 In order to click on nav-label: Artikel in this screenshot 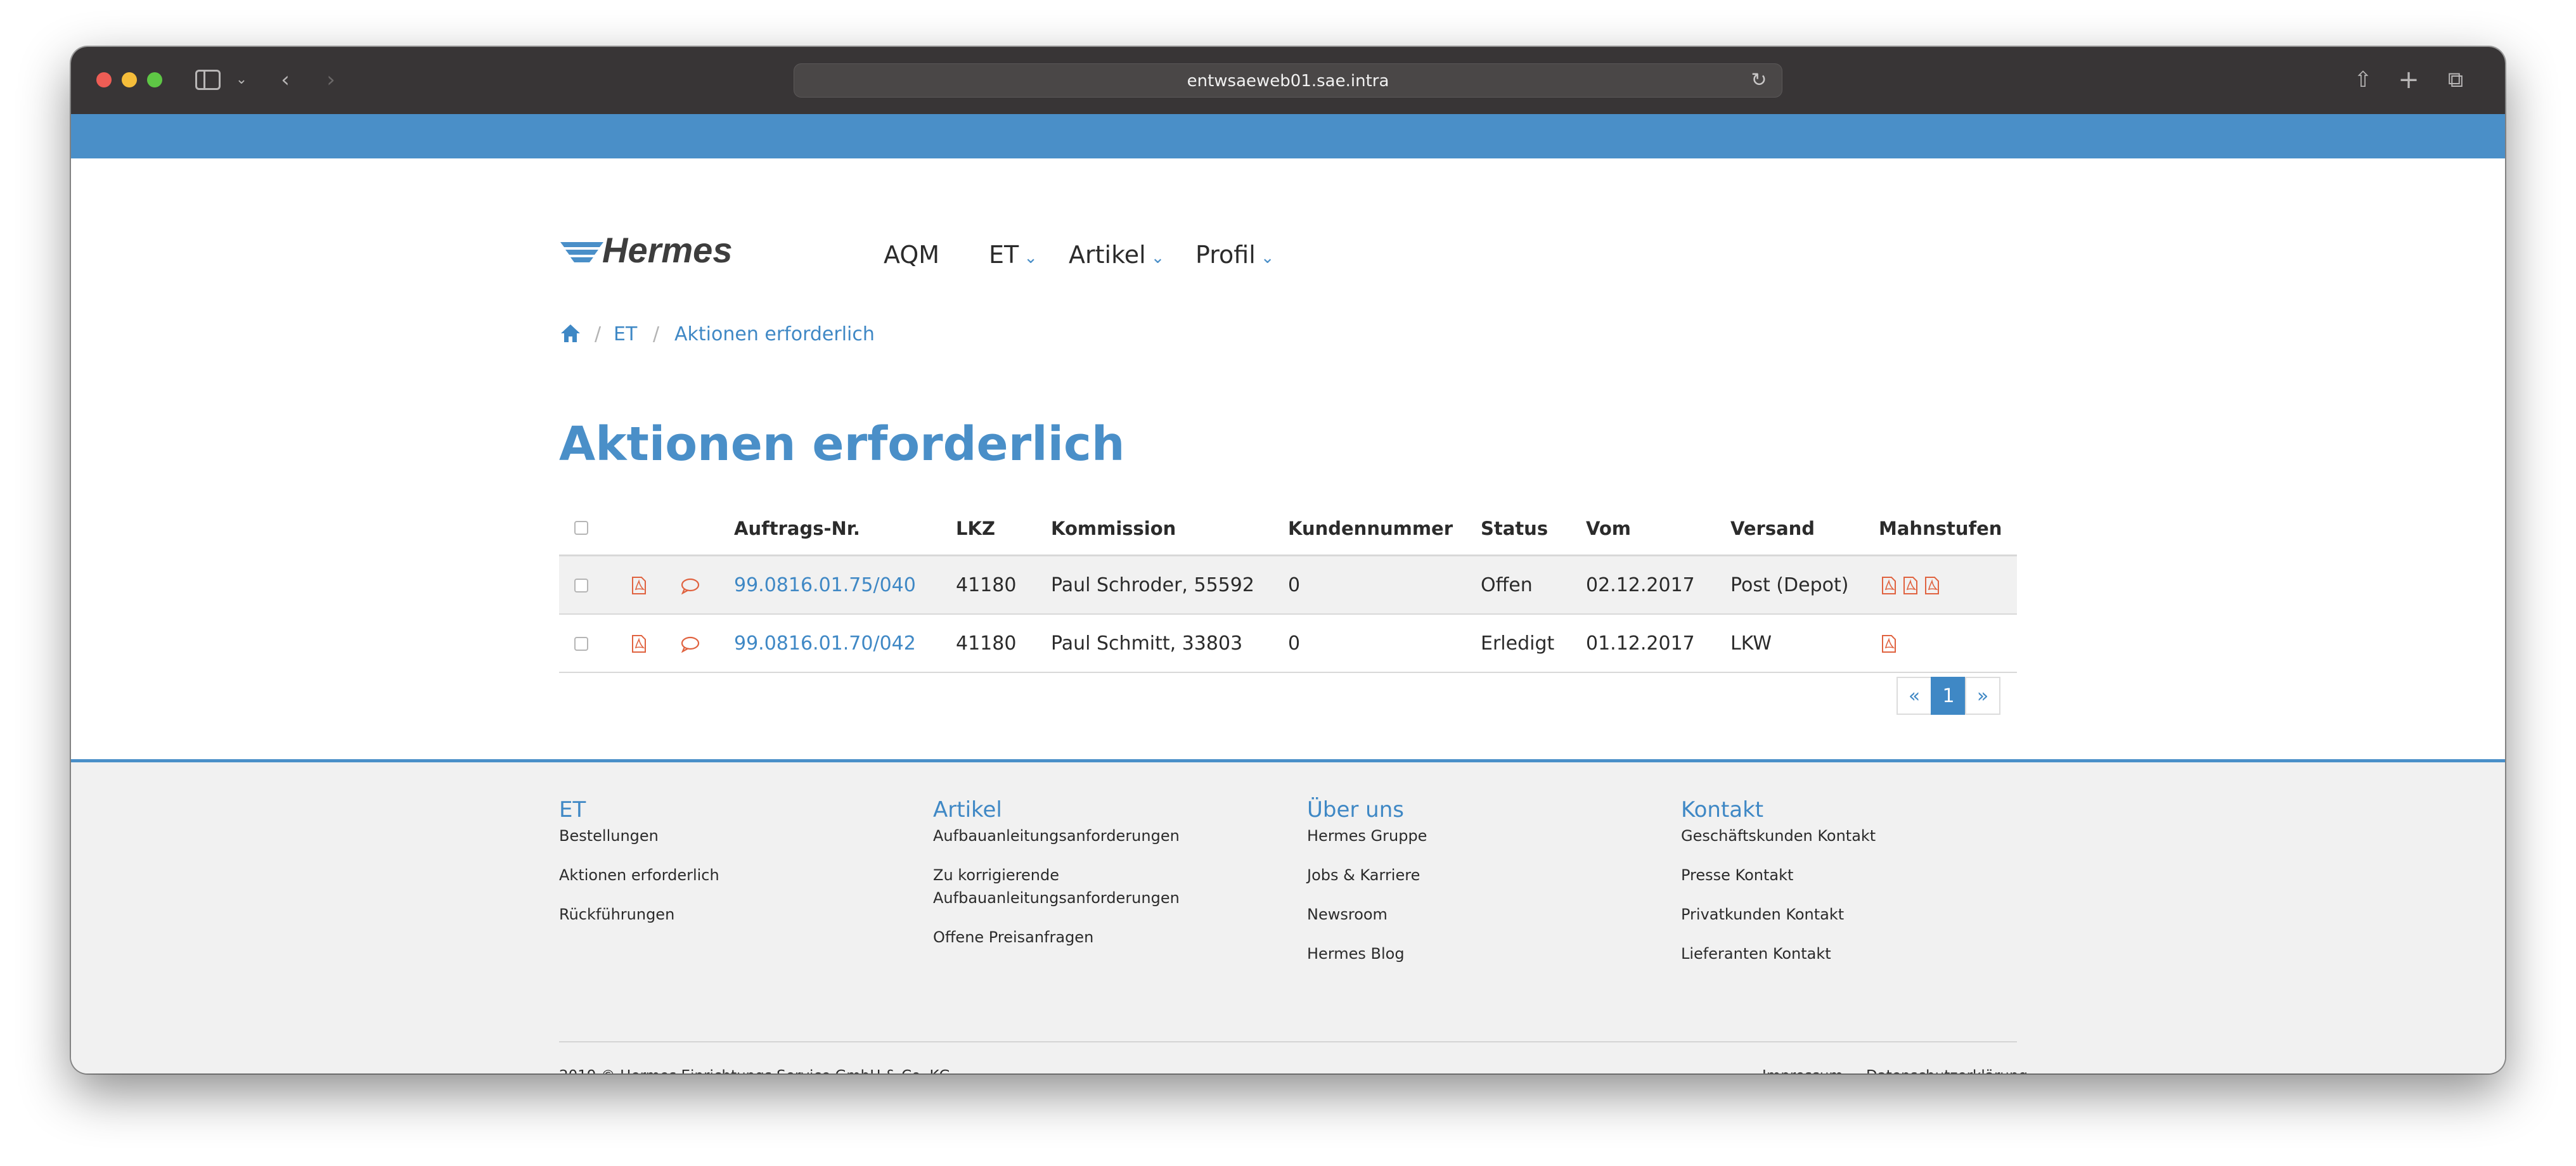, I will do `click(1107, 255)`.